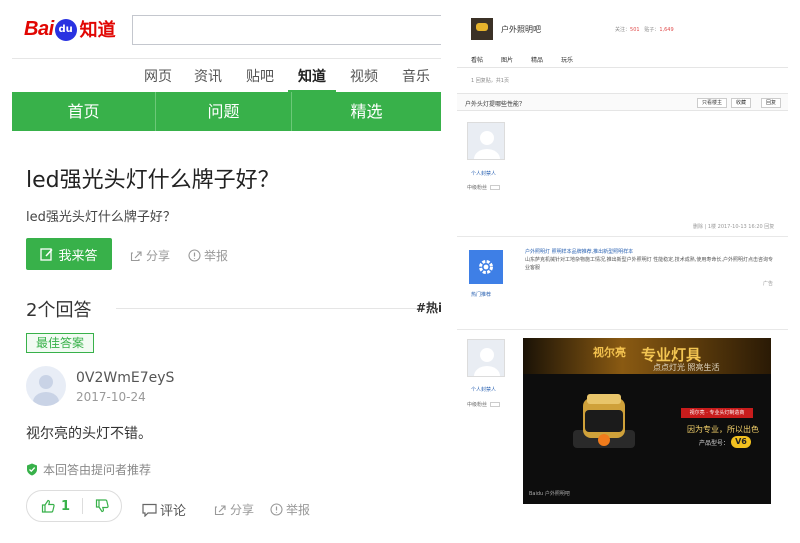 The width and height of the screenshot is (800, 543). Describe the element at coordinates (734, 227) in the screenshot. I see `post-meta: 删除 | 1楼 2017-10-13 16:20 回复` at that location.